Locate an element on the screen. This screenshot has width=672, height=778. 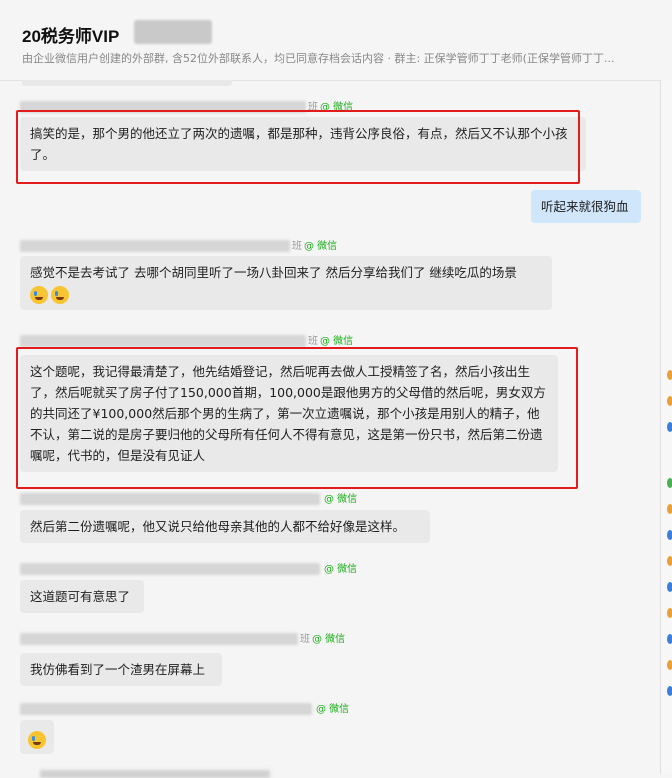
message-bubble: 这道题可有意思了 is located at coordinates (82, 596).